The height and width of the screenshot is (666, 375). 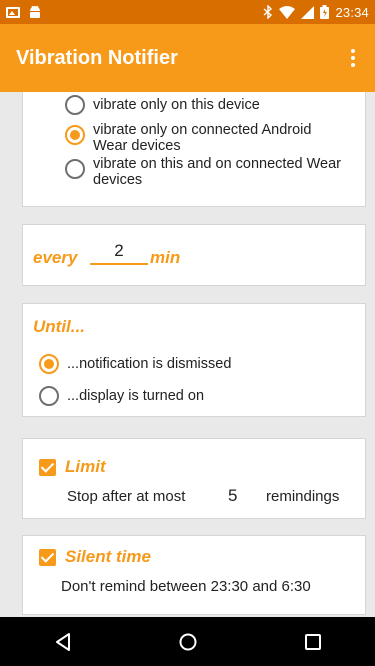 I want to click on android-icon, so click(x=35, y=11).